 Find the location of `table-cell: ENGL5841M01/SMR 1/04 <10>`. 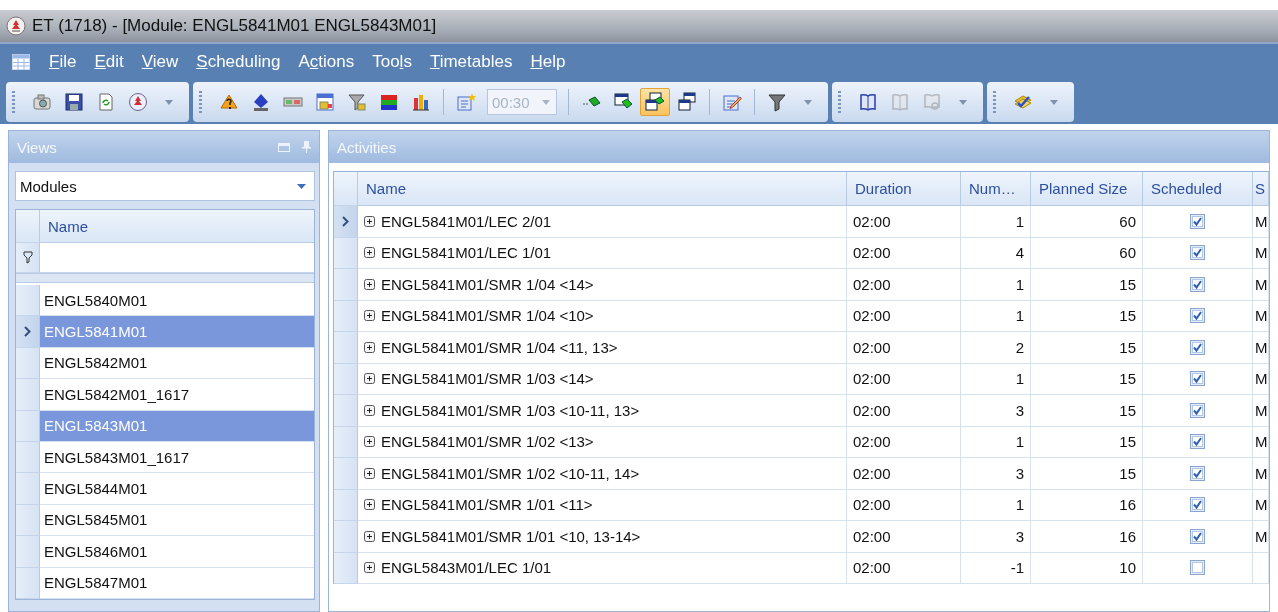

table-cell: ENGL5841M01/SMR 1/04 <10> is located at coordinates (487, 316).